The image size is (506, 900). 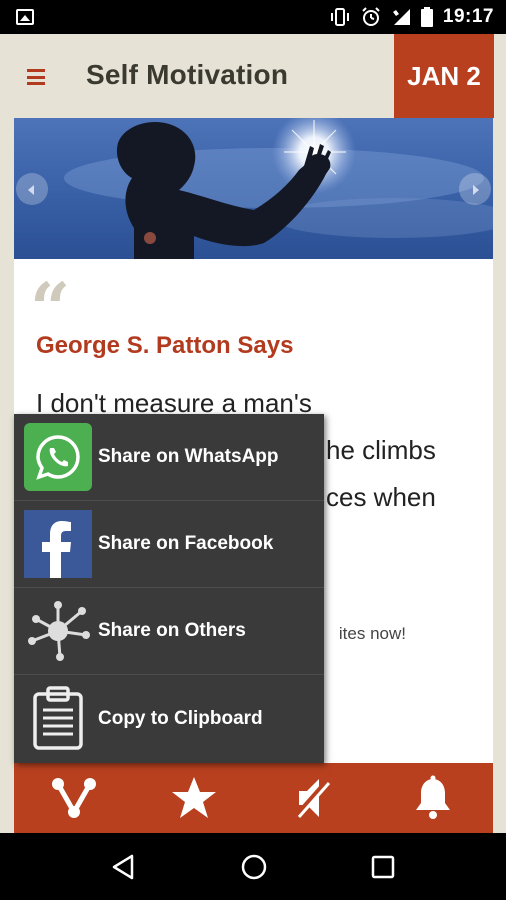 I want to click on facebook-icon, so click(x=58, y=544).